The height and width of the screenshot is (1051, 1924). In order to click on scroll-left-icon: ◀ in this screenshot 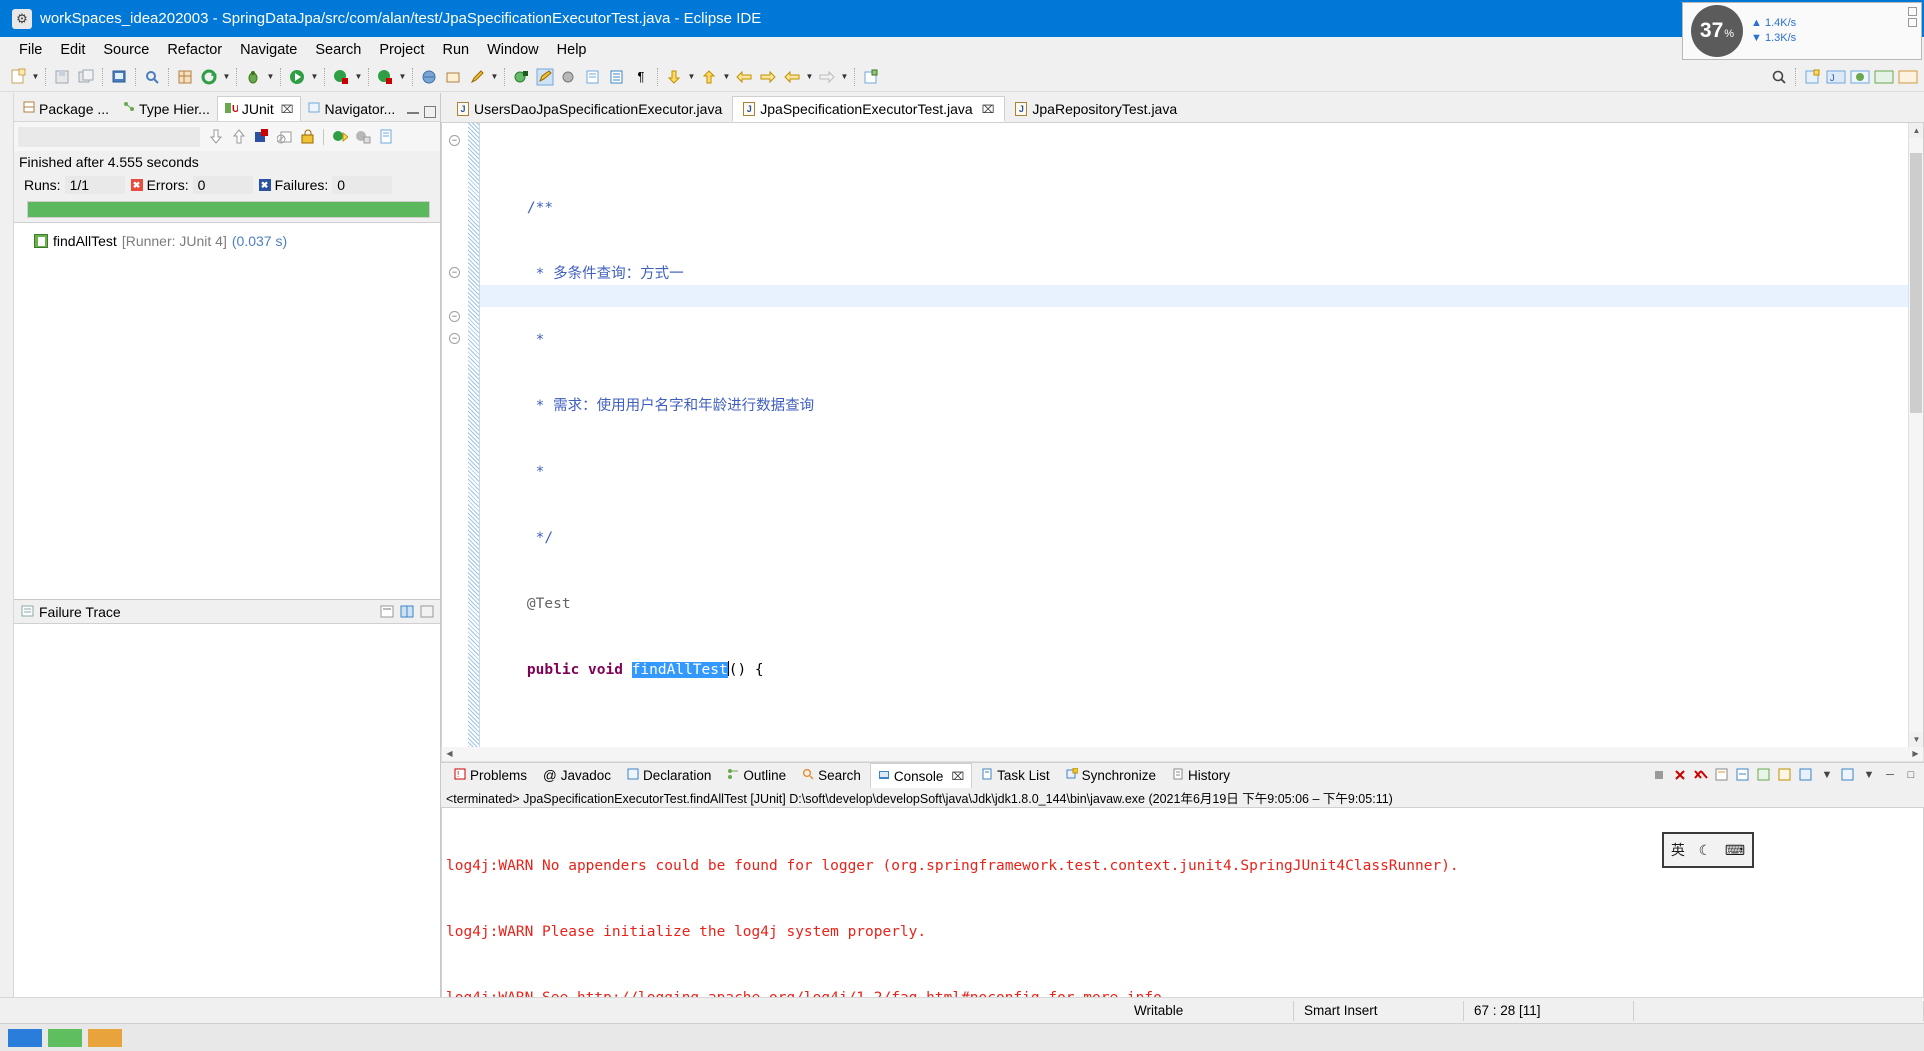, I will do `click(449, 753)`.